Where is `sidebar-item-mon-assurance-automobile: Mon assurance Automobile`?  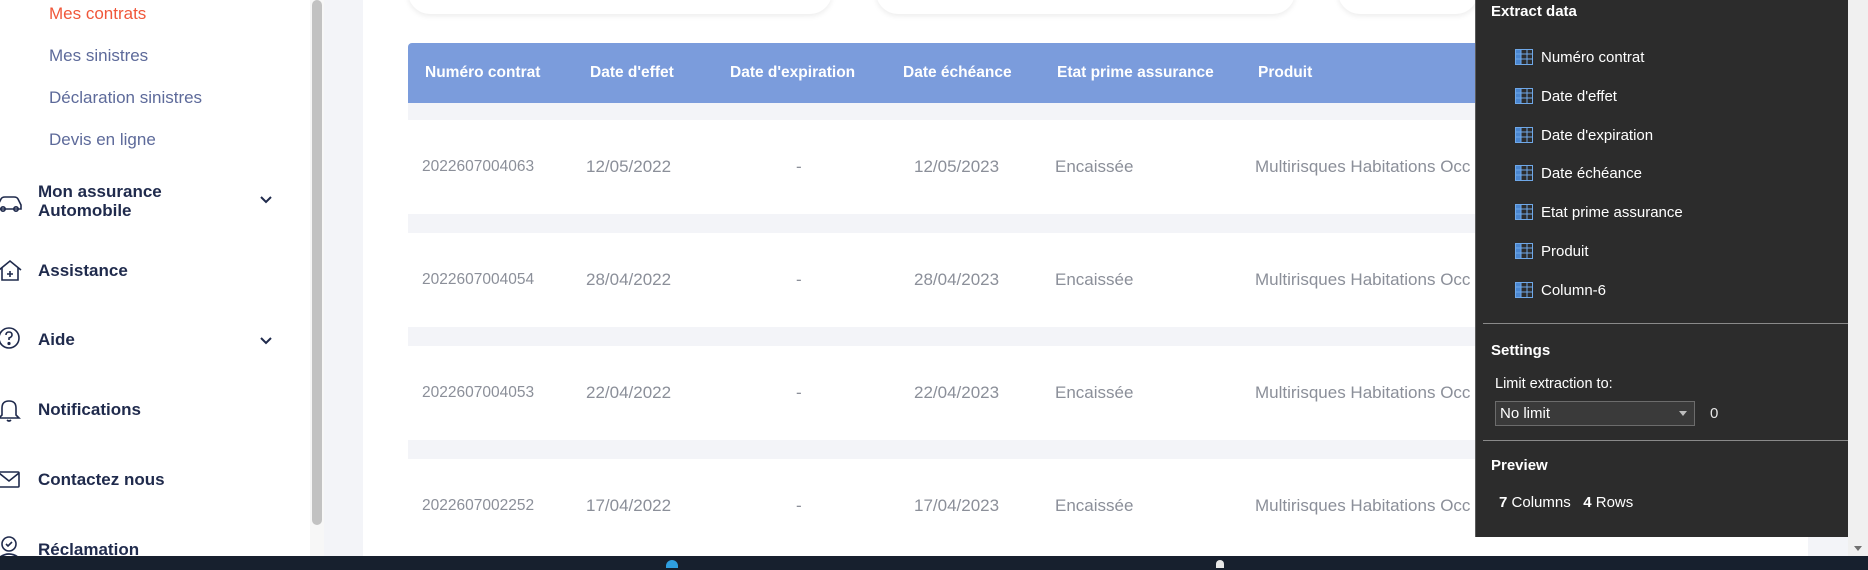 sidebar-item-mon-assurance-automobile: Mon assurance Automobile is located at coordinates (150, 201).